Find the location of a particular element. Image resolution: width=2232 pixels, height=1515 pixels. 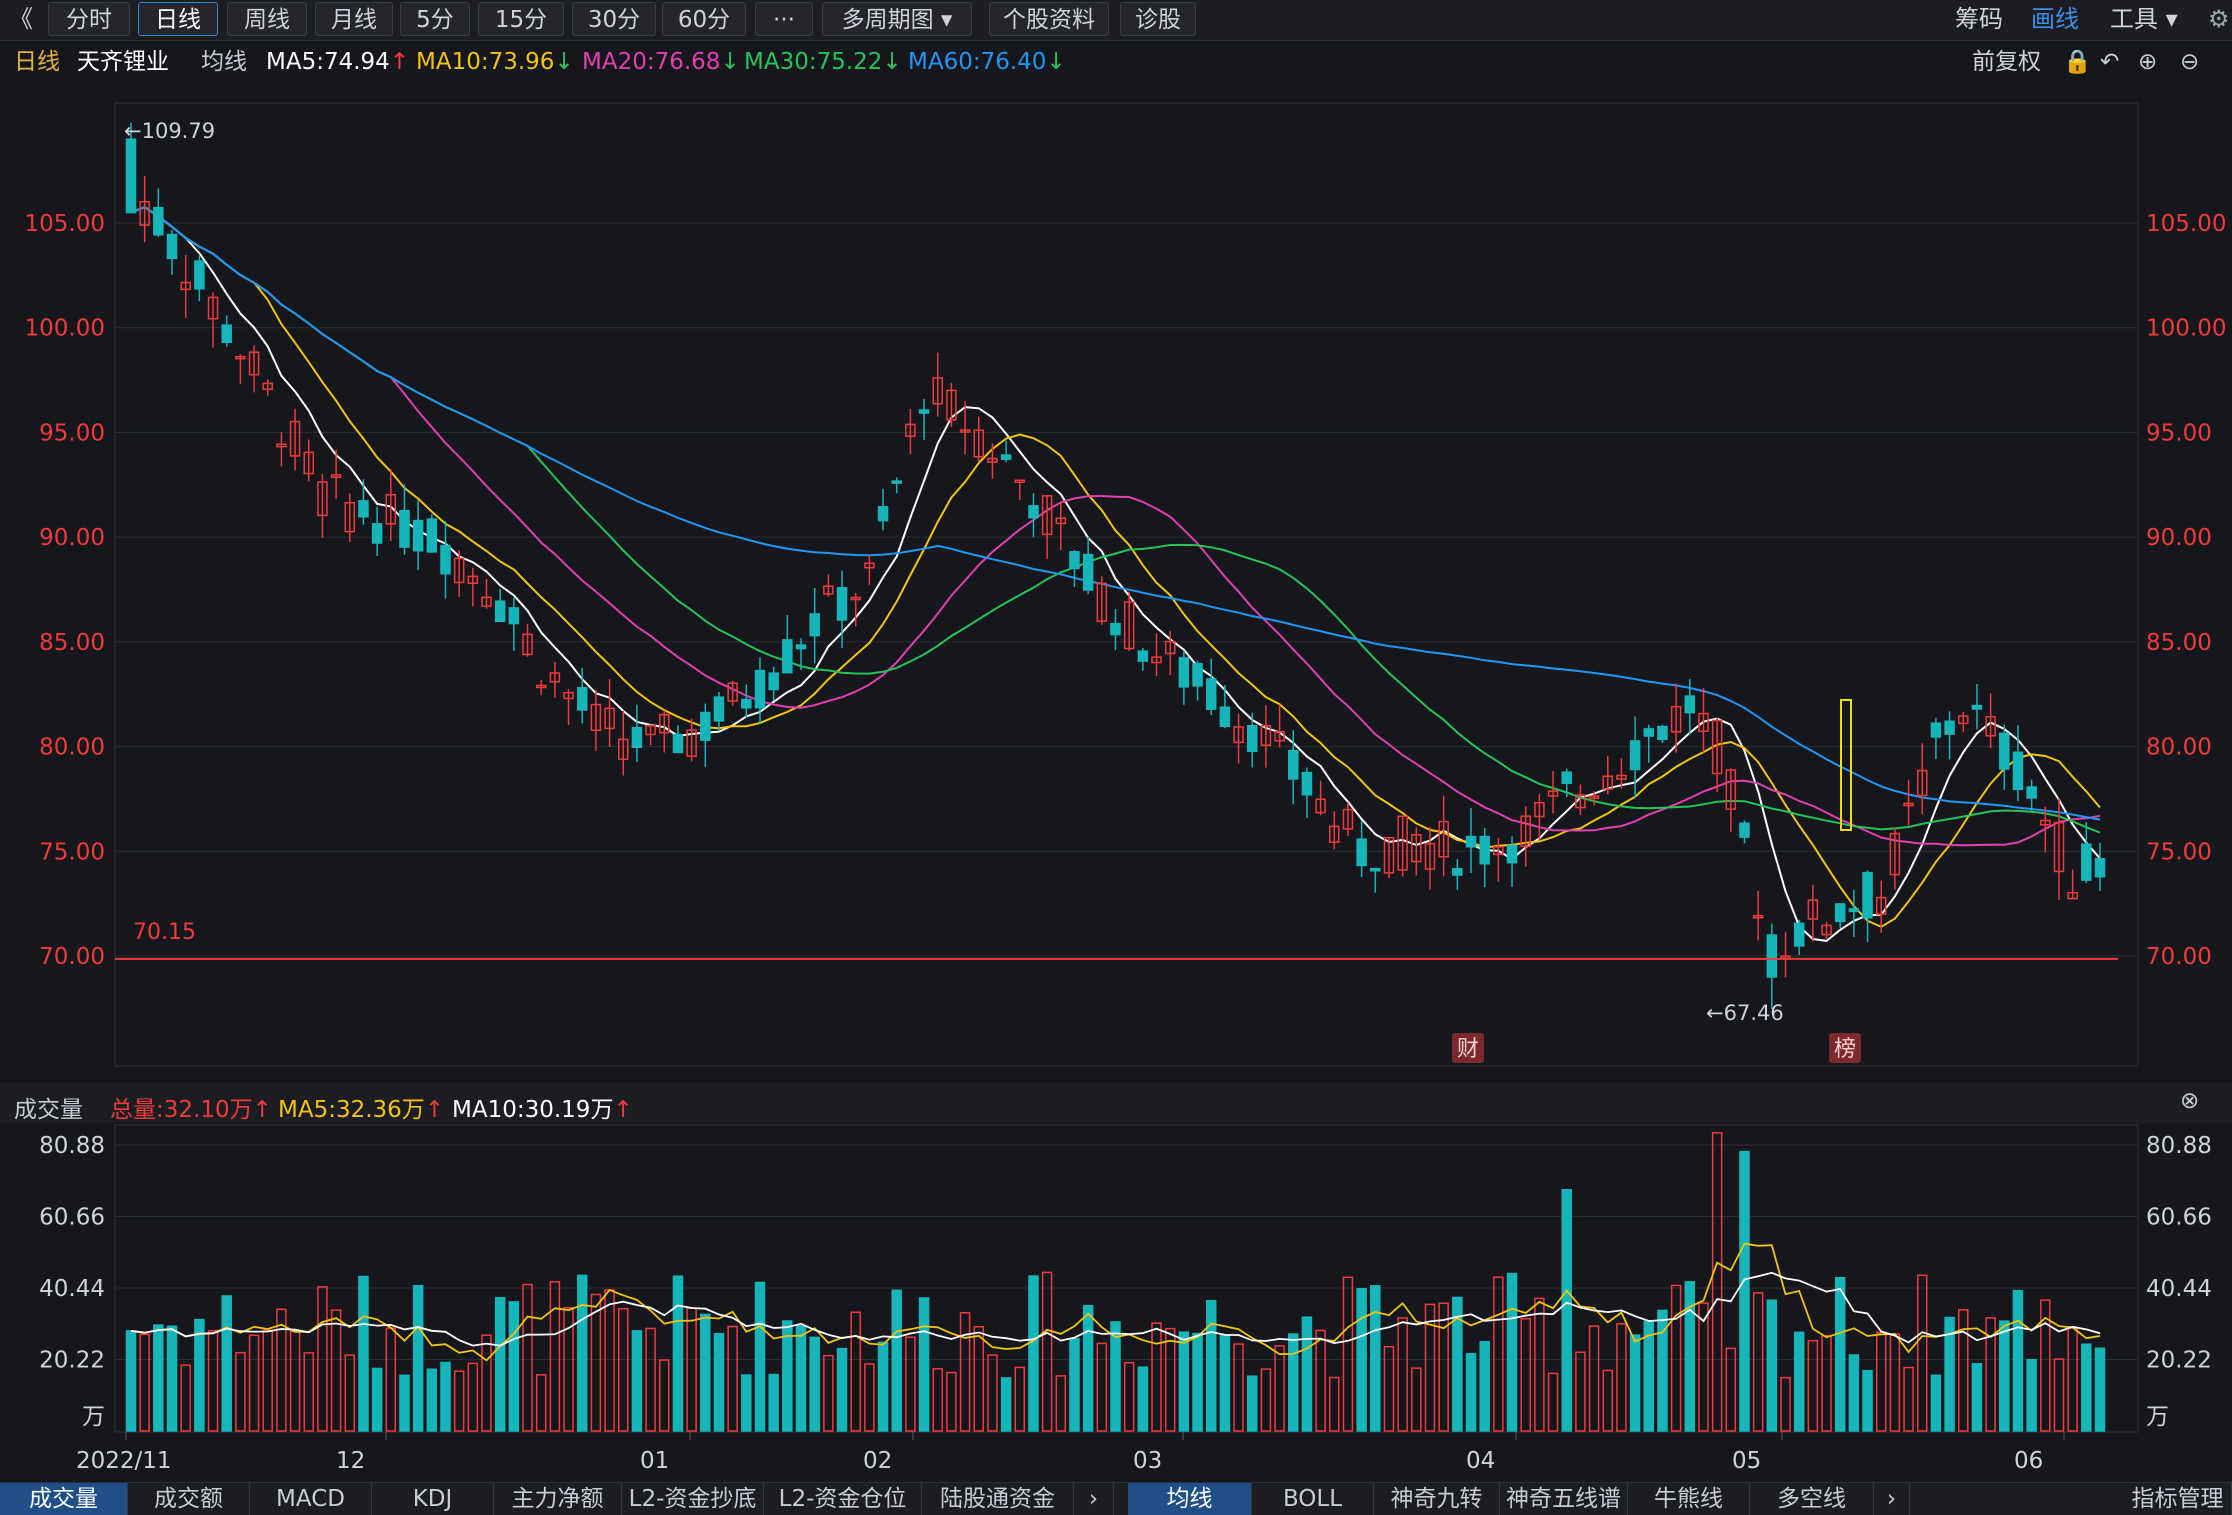

tab-60min: 60分 is located at coordinates (704, 19).